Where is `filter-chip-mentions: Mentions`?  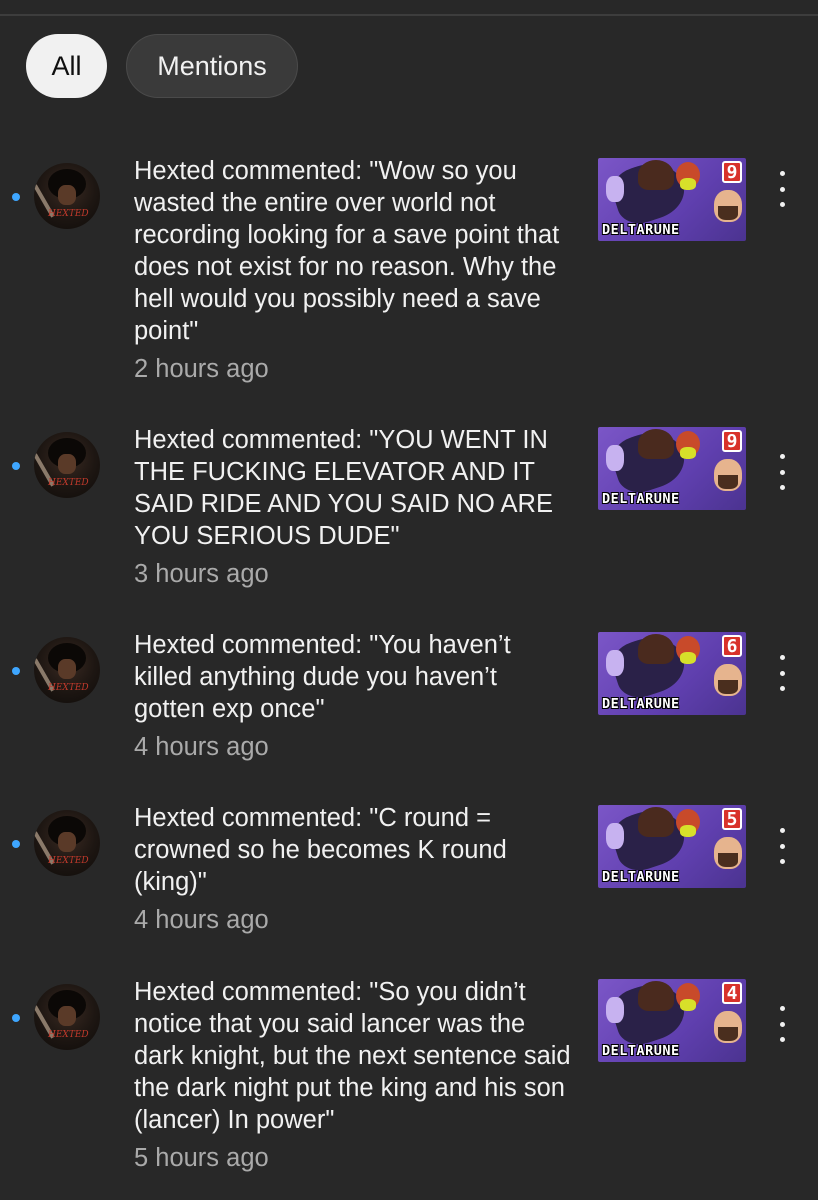
filter-chip-mentions: Mentions is located at coordinates (212, 66).